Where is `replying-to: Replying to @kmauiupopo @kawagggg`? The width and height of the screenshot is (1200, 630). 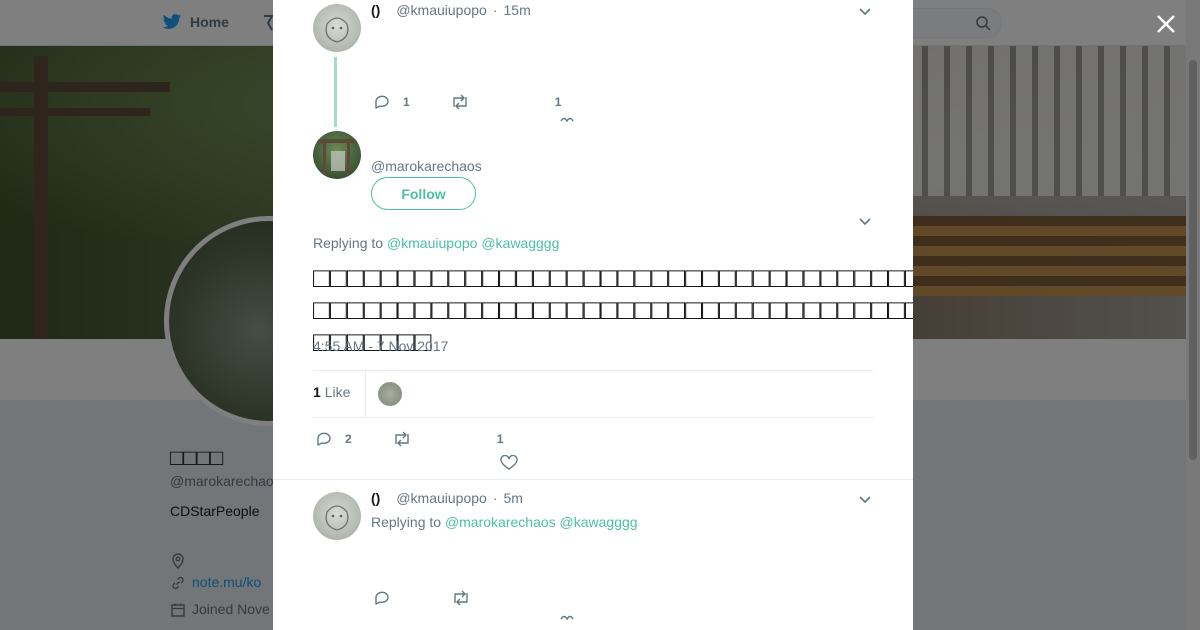
replying-to: Replying to @kmauiupopo @kawagggg is located at coordinates (436, 243).